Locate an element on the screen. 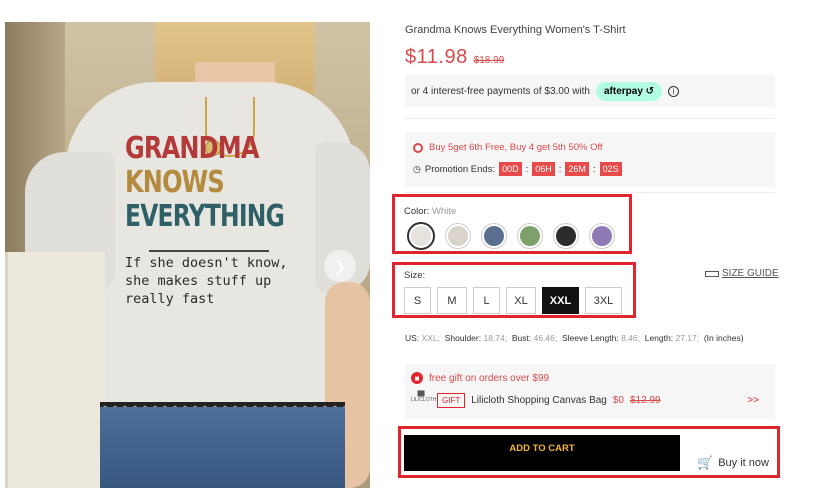 This screenshot has height=488, width=831. gift-headline: free gift on orders over $99 is located at coordinates (489, 378).